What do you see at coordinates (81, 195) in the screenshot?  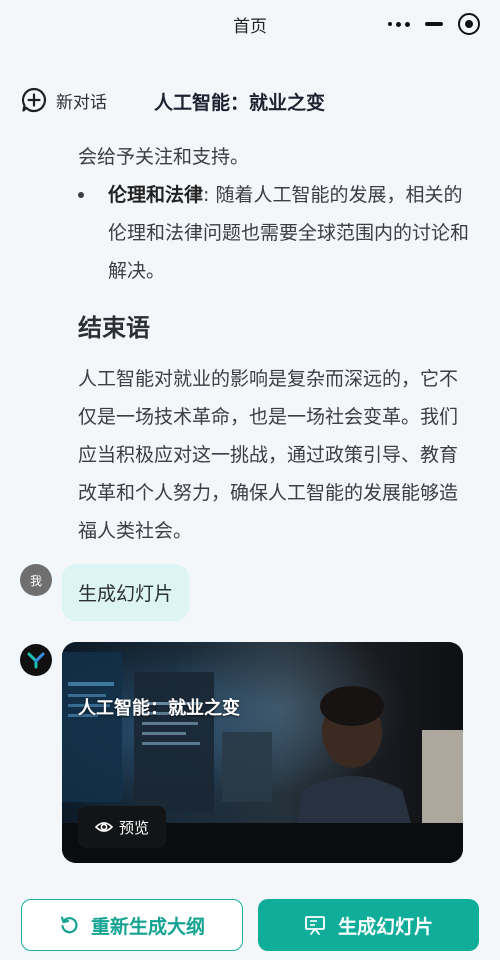 I see `bullet-dot` at bounding box center [81, 195].